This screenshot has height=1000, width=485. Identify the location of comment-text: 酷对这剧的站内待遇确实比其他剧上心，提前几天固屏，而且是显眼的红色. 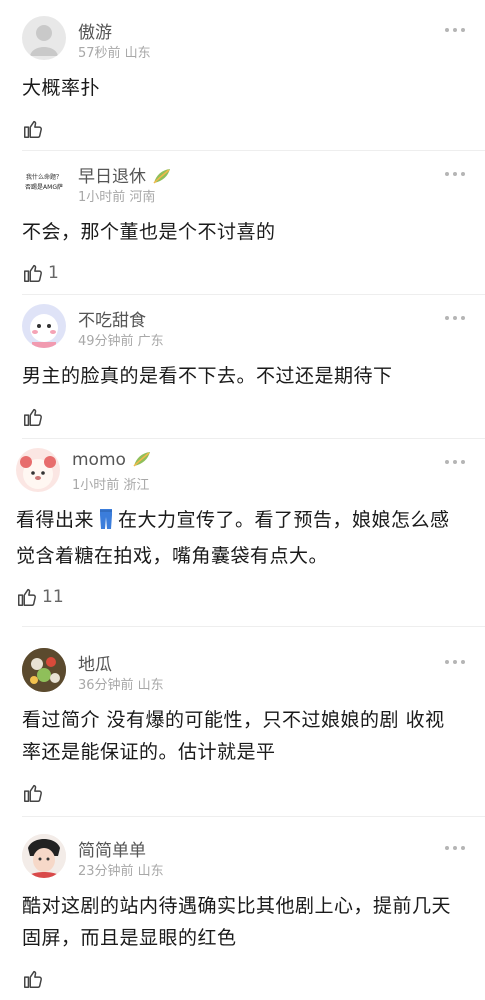
(237, 922).